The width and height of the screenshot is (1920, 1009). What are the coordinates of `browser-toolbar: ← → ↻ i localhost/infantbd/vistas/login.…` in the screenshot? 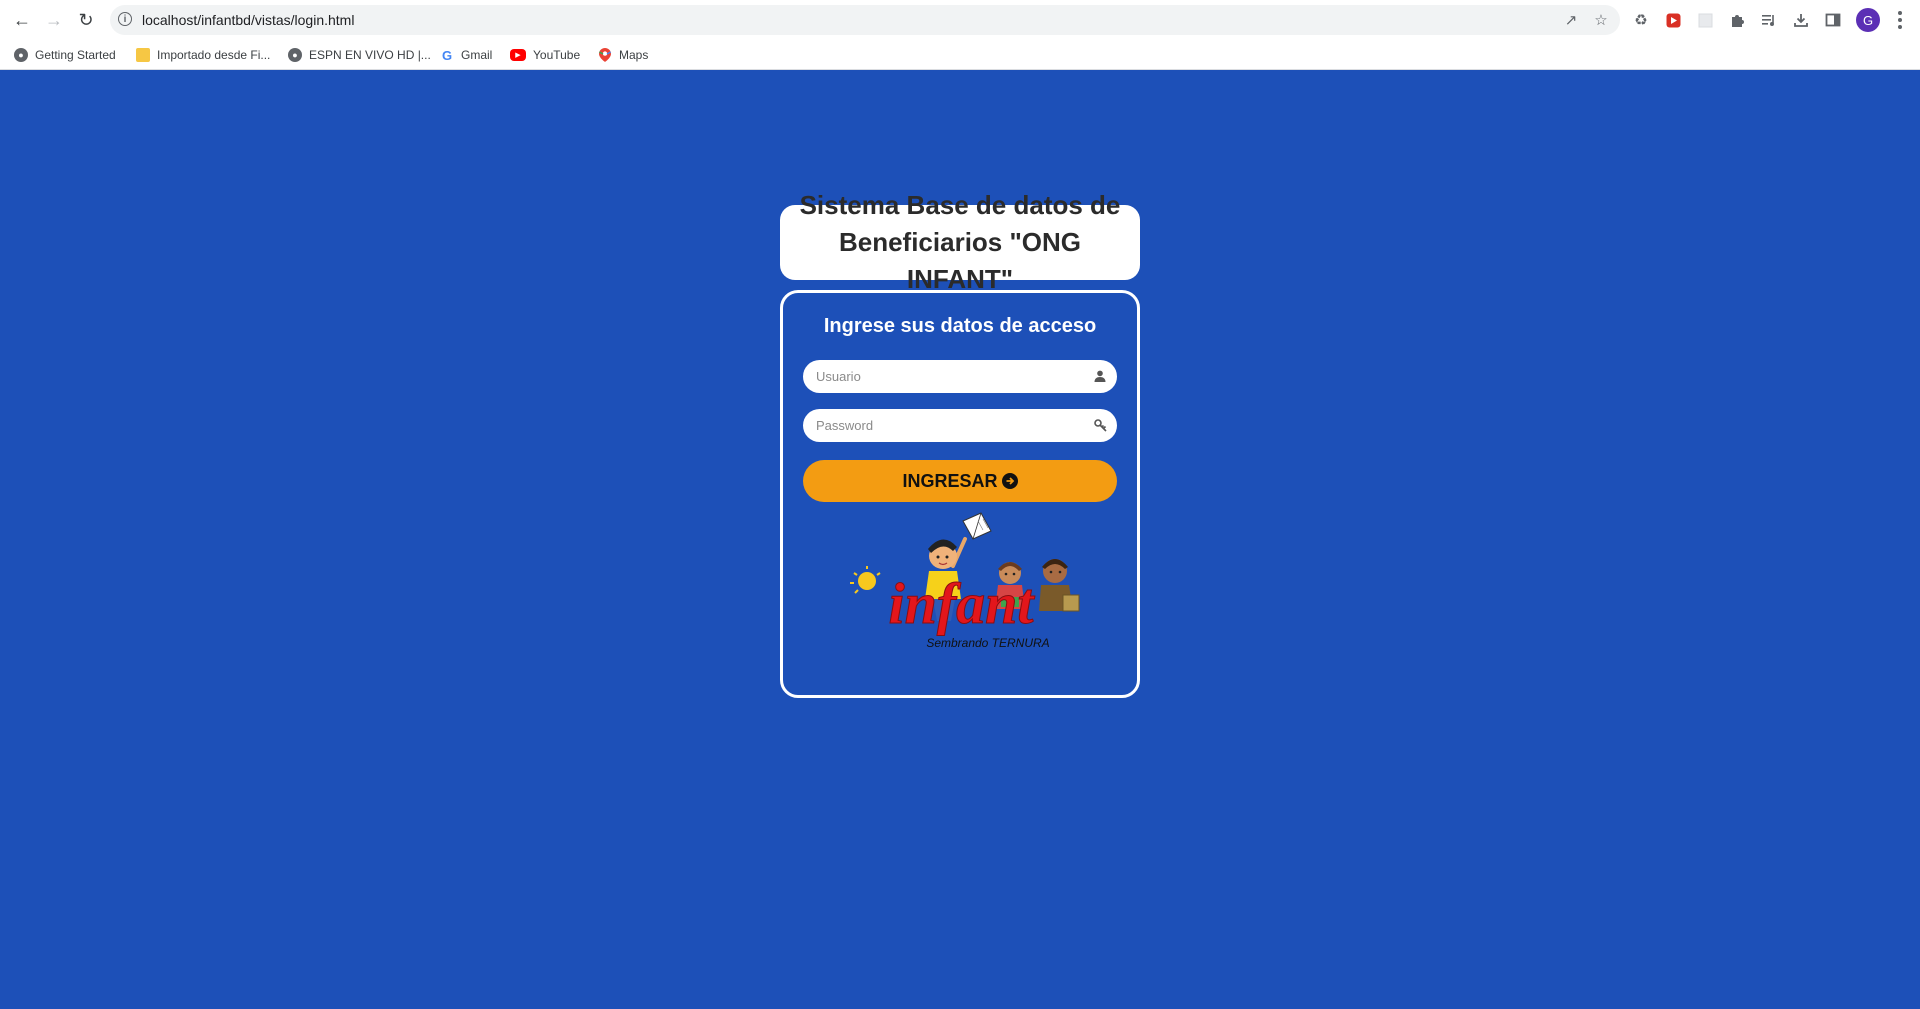 It's located at (960, 20).